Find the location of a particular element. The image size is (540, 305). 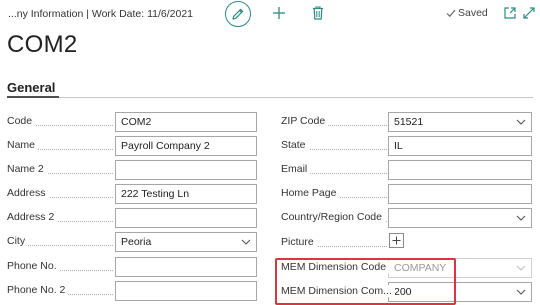

edit-icon is located at coordinates (238, 14).